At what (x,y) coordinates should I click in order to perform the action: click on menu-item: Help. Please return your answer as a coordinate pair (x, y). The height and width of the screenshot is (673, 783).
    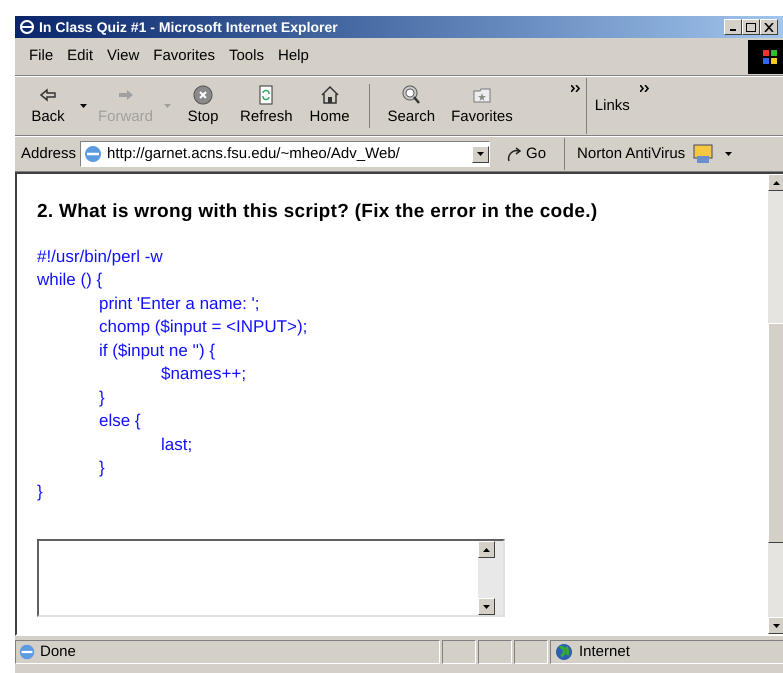
    Looking at the image, I should click on (293, 56).